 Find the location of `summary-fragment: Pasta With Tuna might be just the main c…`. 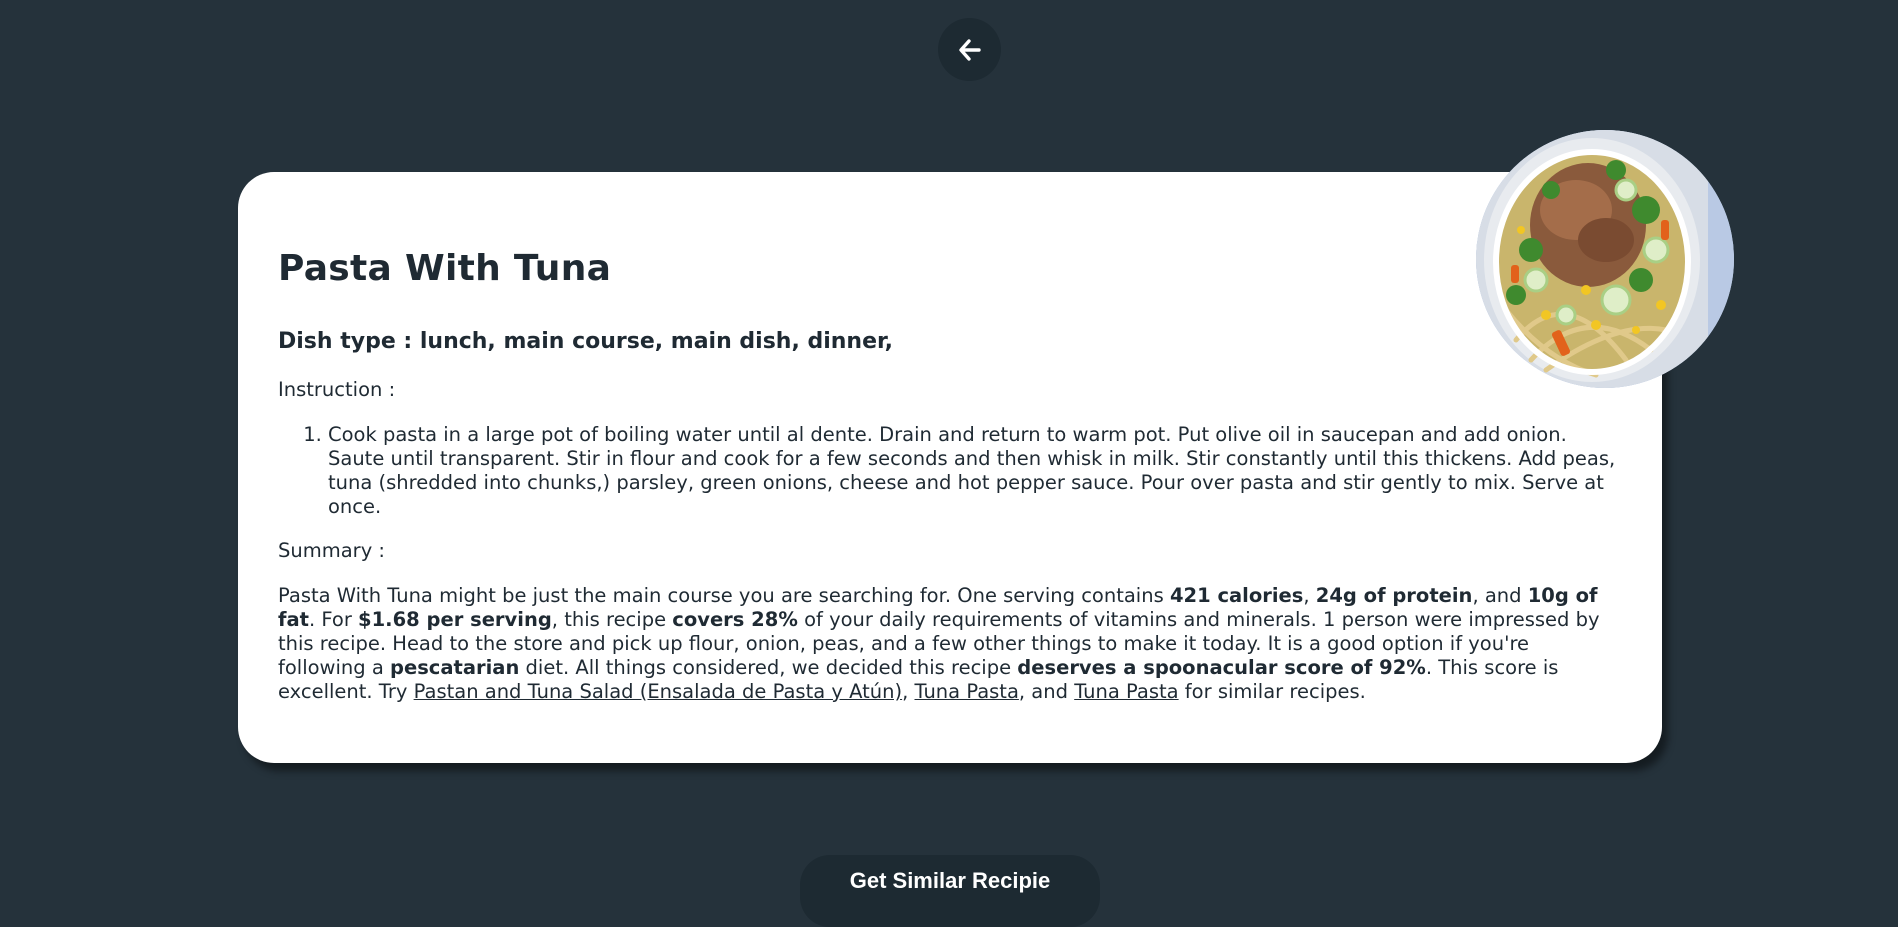

summary-fragment: Pasta With Tuna might be just the main c… is located at coordinates (724, 595).